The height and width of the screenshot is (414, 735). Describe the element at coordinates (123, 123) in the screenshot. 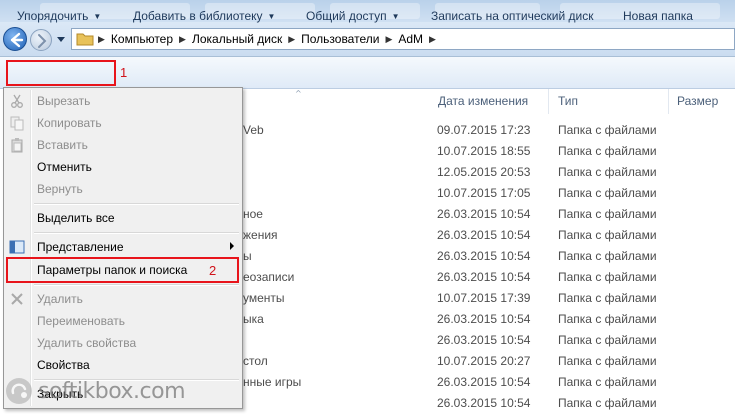

I see `menu-item-copy: Копировать` at that location.